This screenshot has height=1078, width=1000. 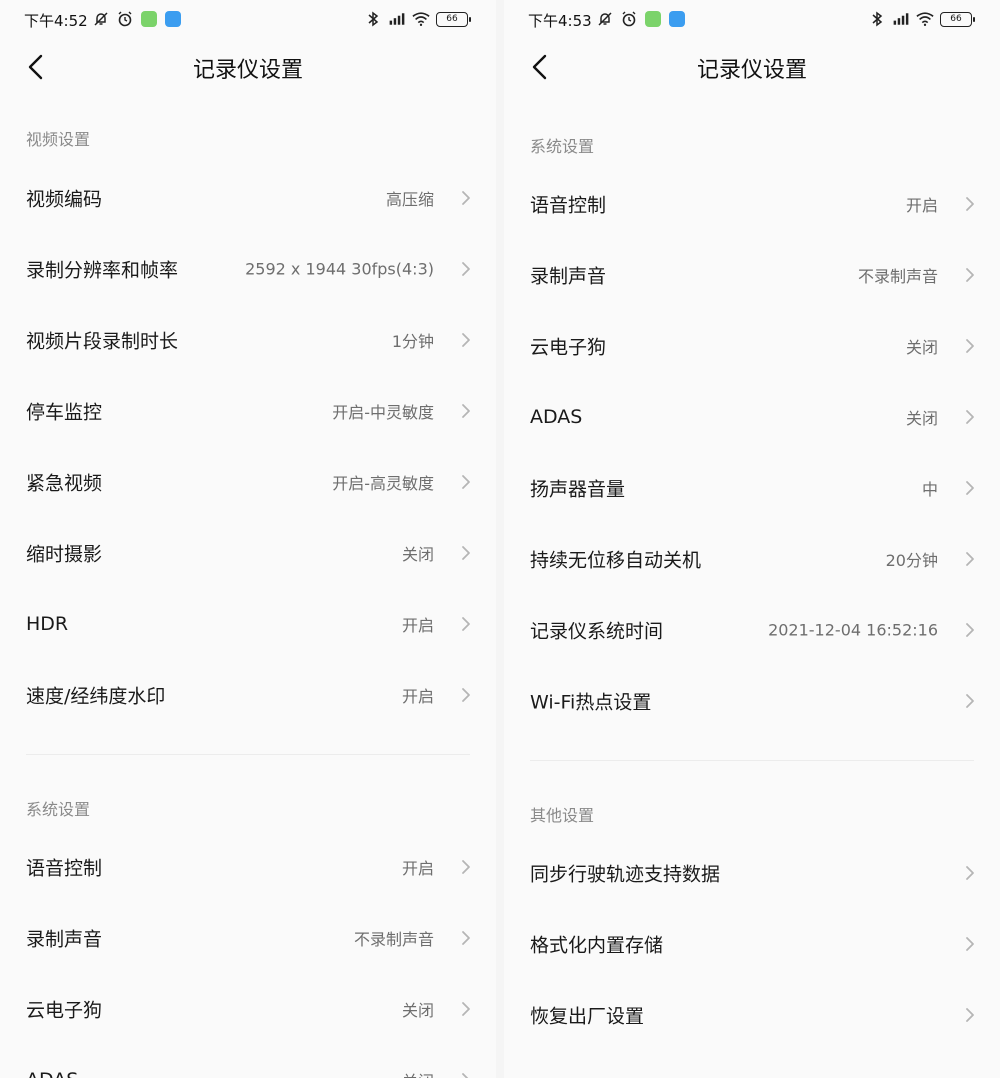 What do you see at coordinates (597, 945) in the screenshot?
I see `setting-label: 格式化内置存储` at bounding box center [597, 945].